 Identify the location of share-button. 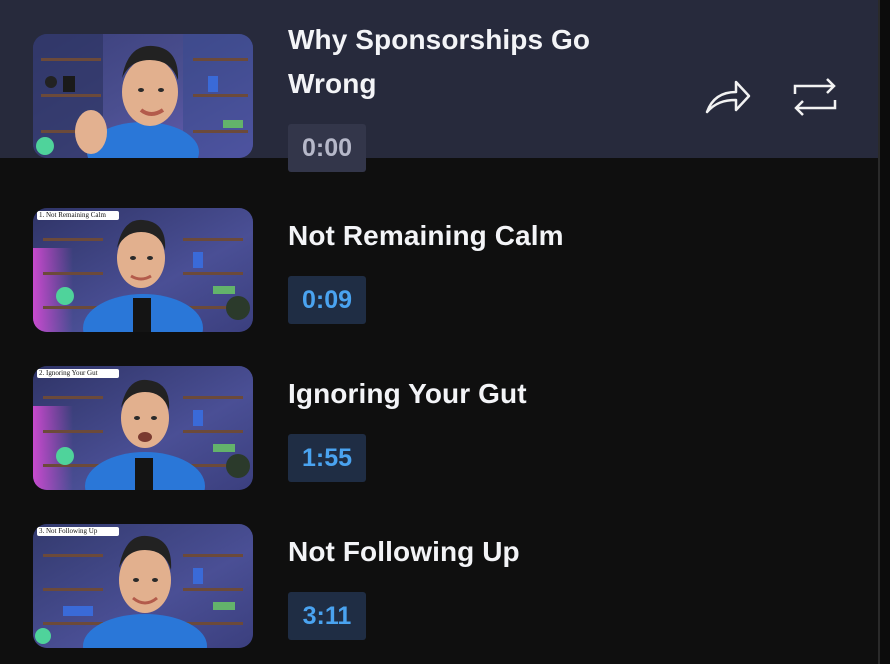
(727, 97).